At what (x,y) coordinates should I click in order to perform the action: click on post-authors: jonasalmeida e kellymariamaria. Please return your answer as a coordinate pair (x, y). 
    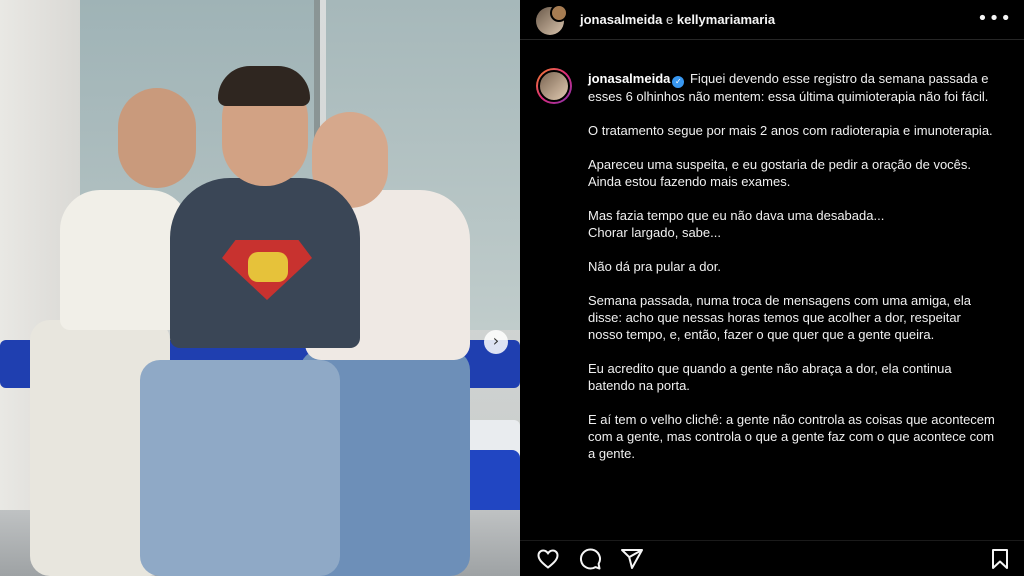
    Looking at the image, I should click on (677, 19).